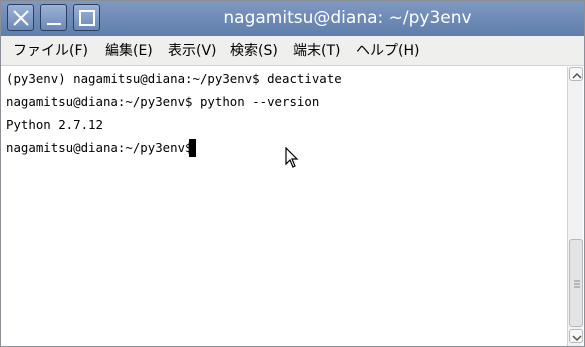 The image size is (585, 347). Describe the element at coordinates (54, 24) in the screenshot. I see `minimize-icon` at that location.